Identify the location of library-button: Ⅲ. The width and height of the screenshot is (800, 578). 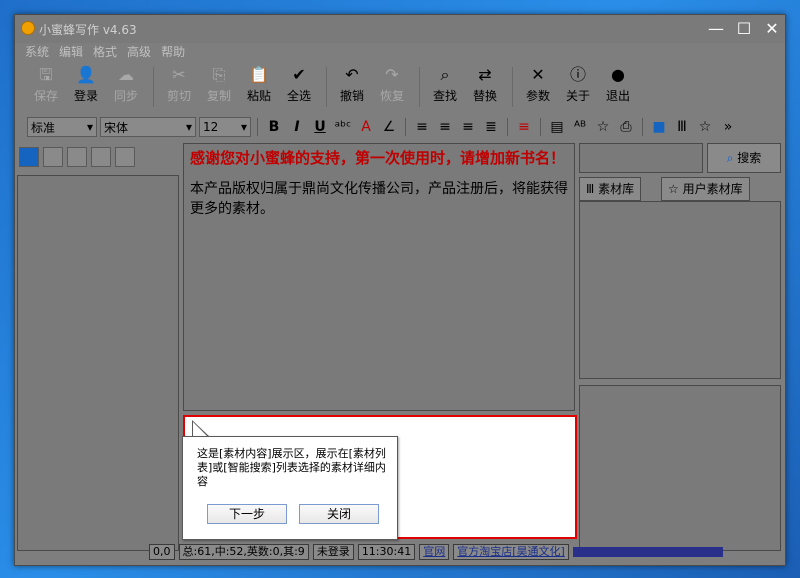
(682, 127).